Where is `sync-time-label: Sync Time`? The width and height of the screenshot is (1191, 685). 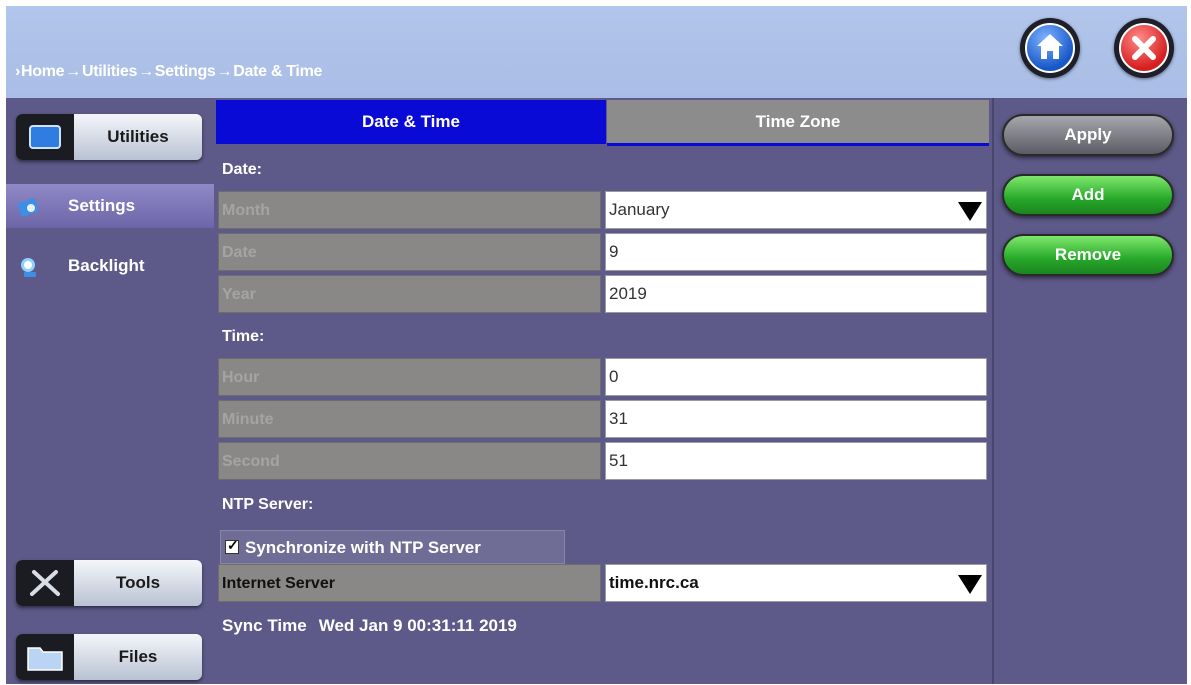 sync-time-label: Sync Time is located at coordinates (264, 625).